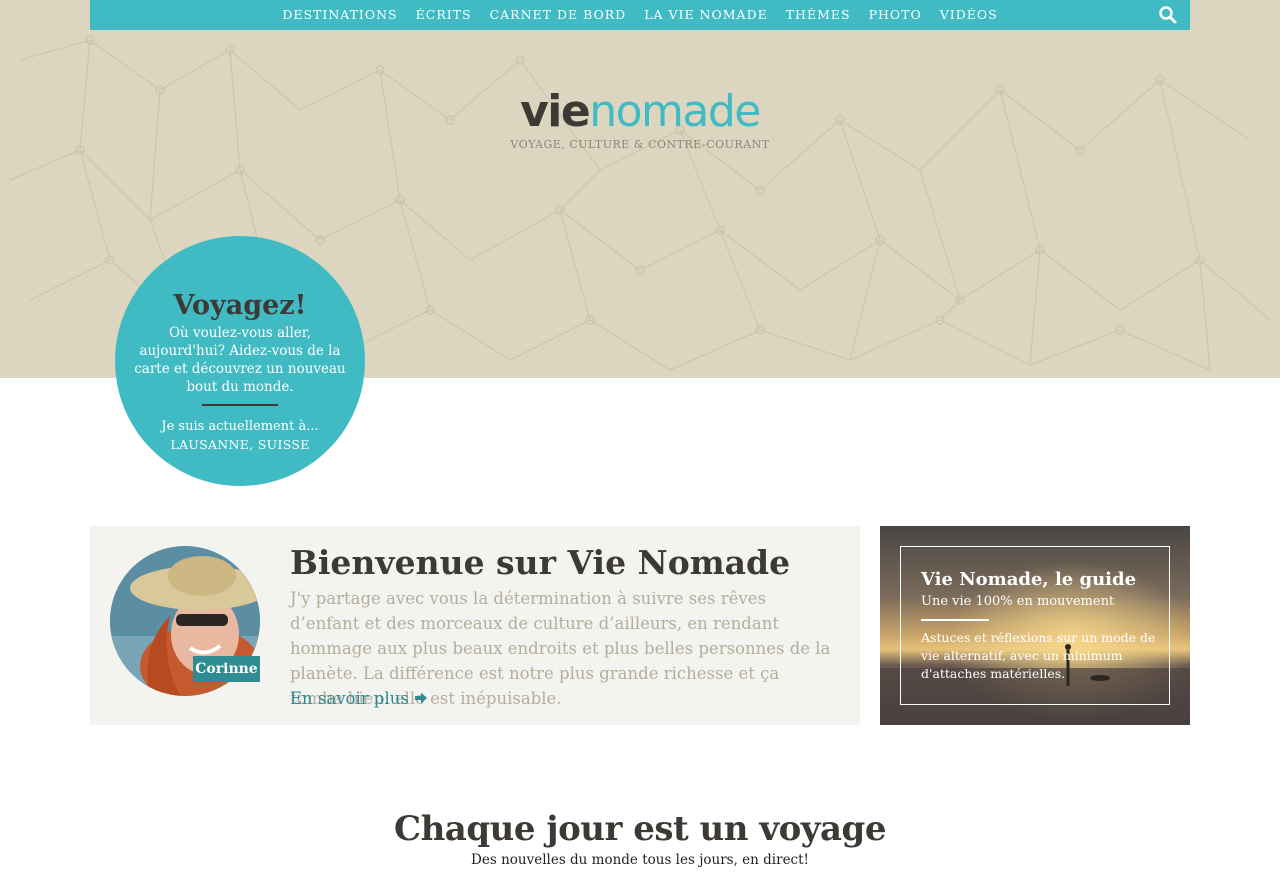 The height and width of the screenshot is (880, 1280). What do you see at coordinates (675, 111) in the screenshot?
I see `logo-nomade: nomade` at bounding box center [675, 111].